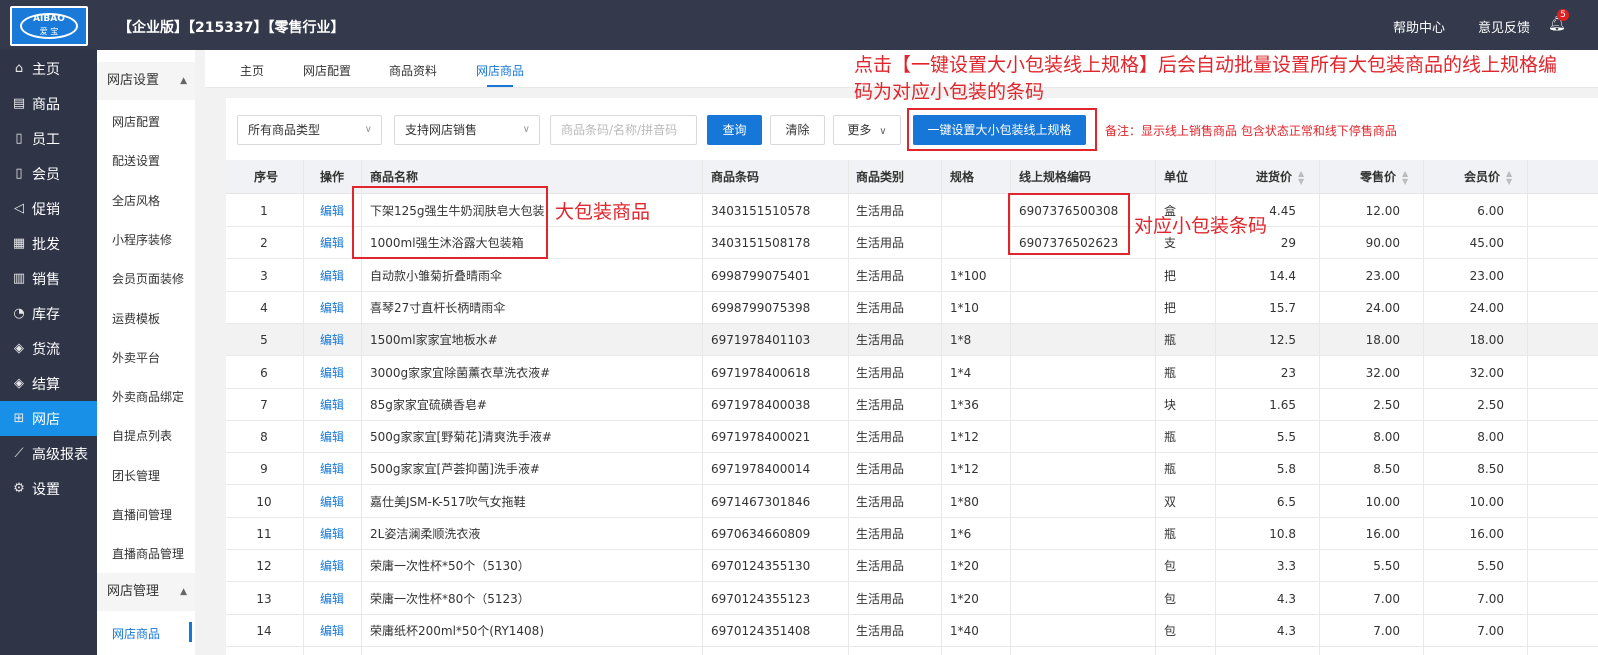 The image size is (1598, 655). I want to click on cell-retail-price: 8.50, so click(1386, 469).